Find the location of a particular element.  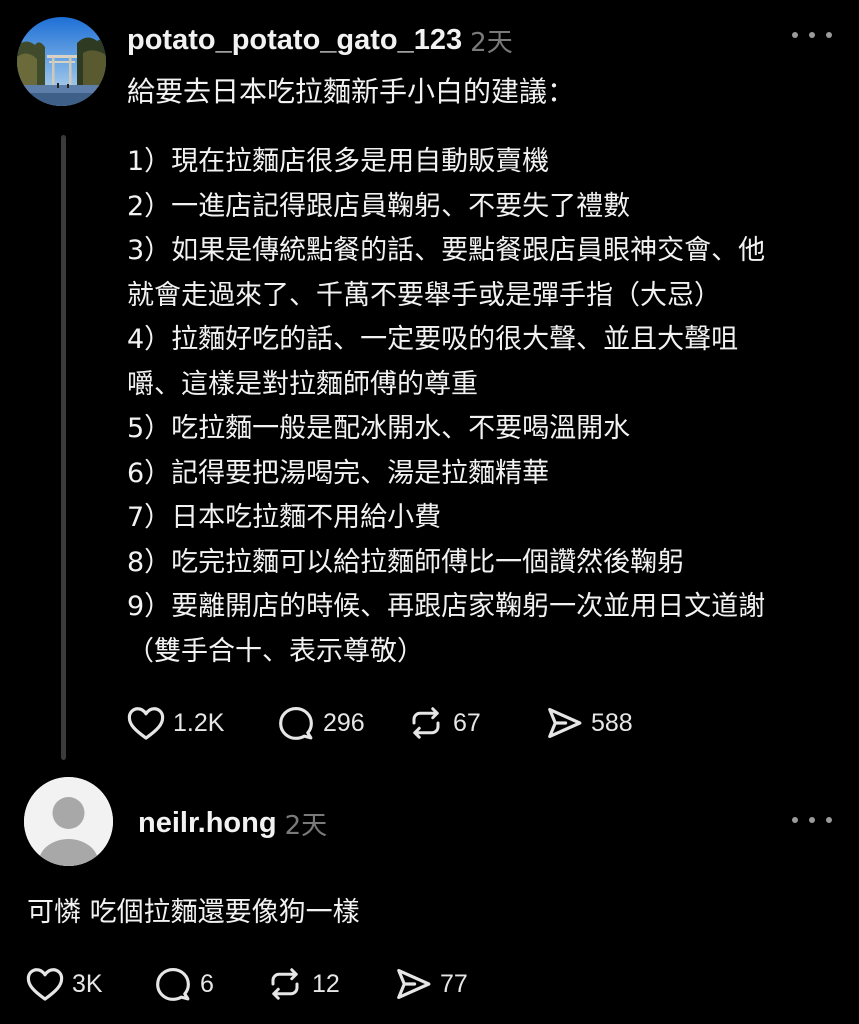

share-count: 77 is located at coordinates (454, 983).